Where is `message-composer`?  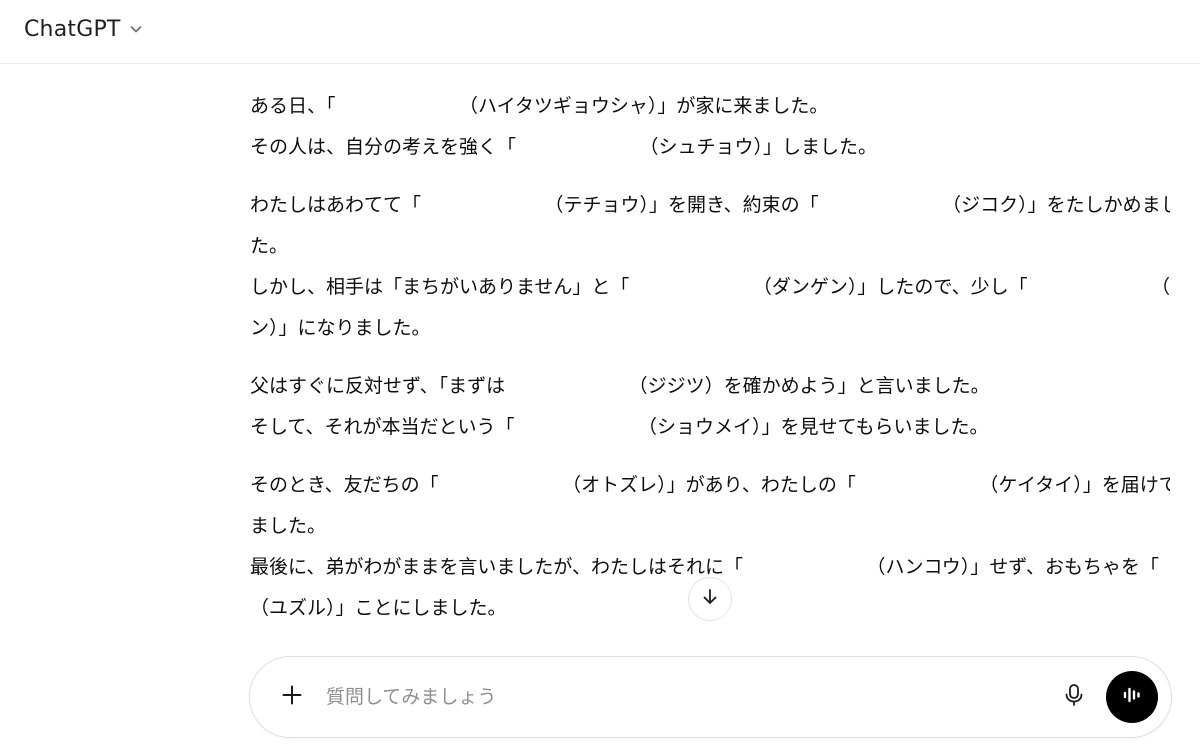 message-composer is located at coordinates (710, 697).